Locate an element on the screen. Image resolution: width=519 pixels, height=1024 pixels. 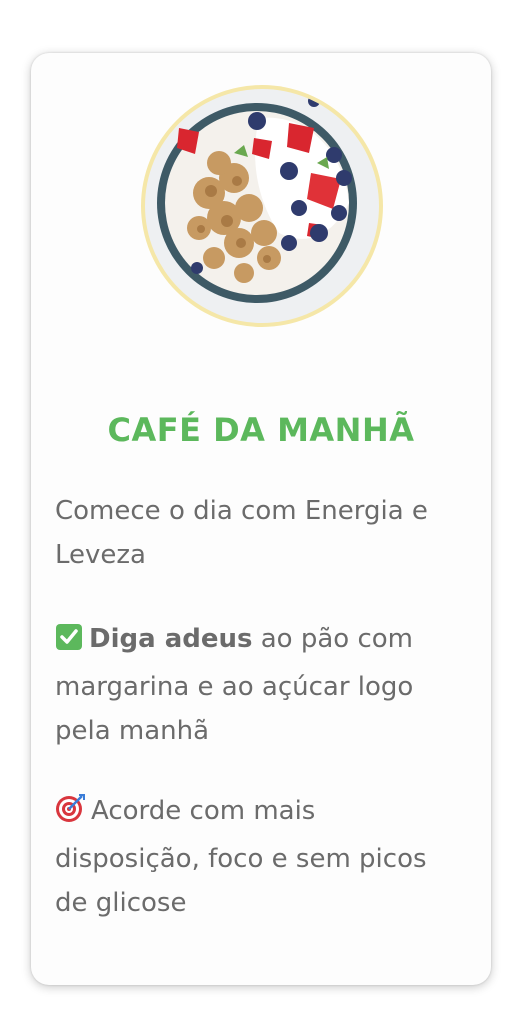
card-title: CAFÉ DA MANHÃ is located at coordinates (261, 430).